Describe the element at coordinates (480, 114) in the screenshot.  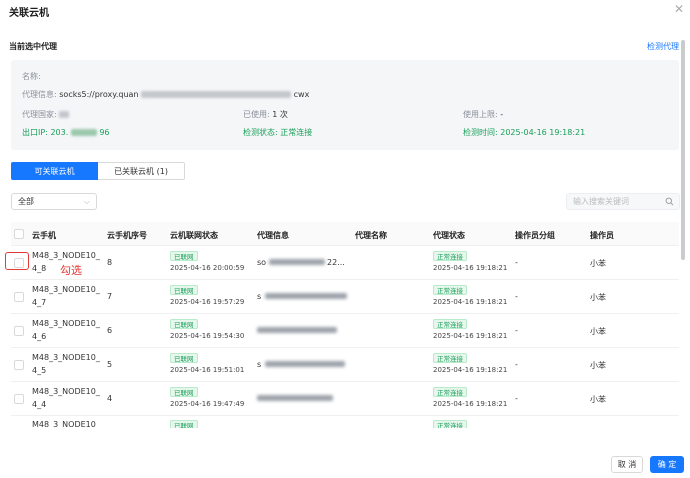
I see `limit-label: 使用上限:` at that location.